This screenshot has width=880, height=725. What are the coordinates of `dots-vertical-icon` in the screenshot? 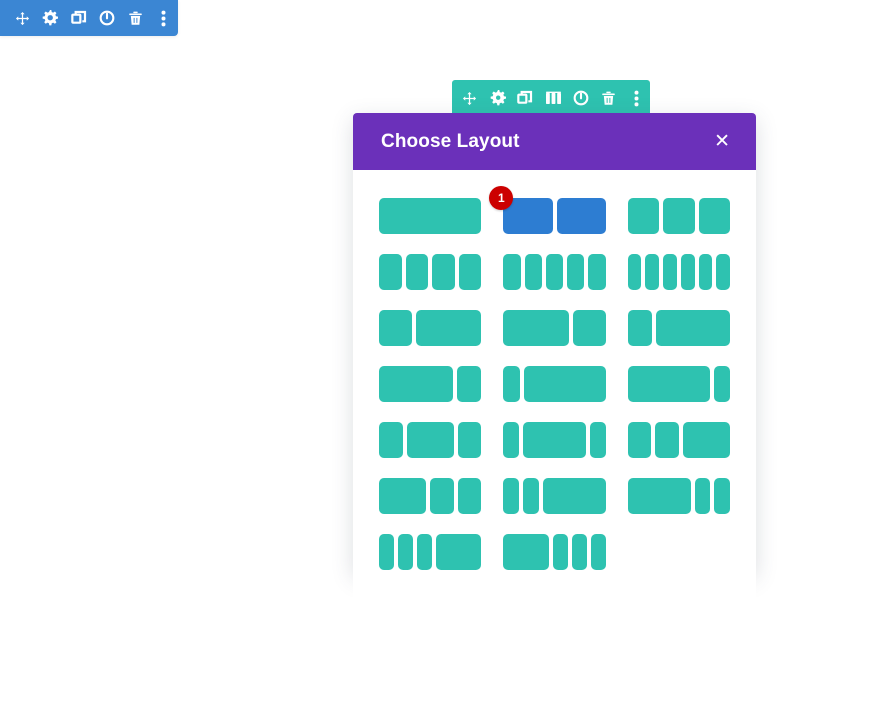 It's located at (636, 98).